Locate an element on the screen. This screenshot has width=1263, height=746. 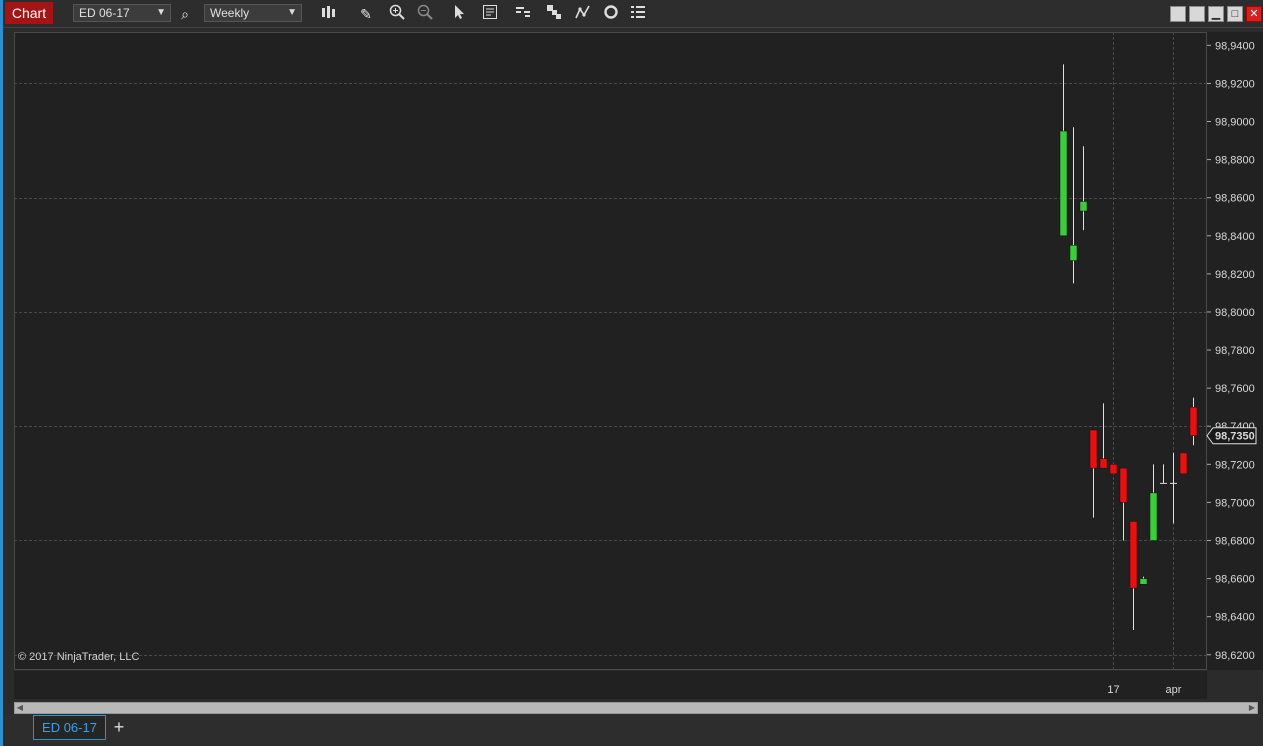
interval-value: Weekly is located at coordinates (230, 13).